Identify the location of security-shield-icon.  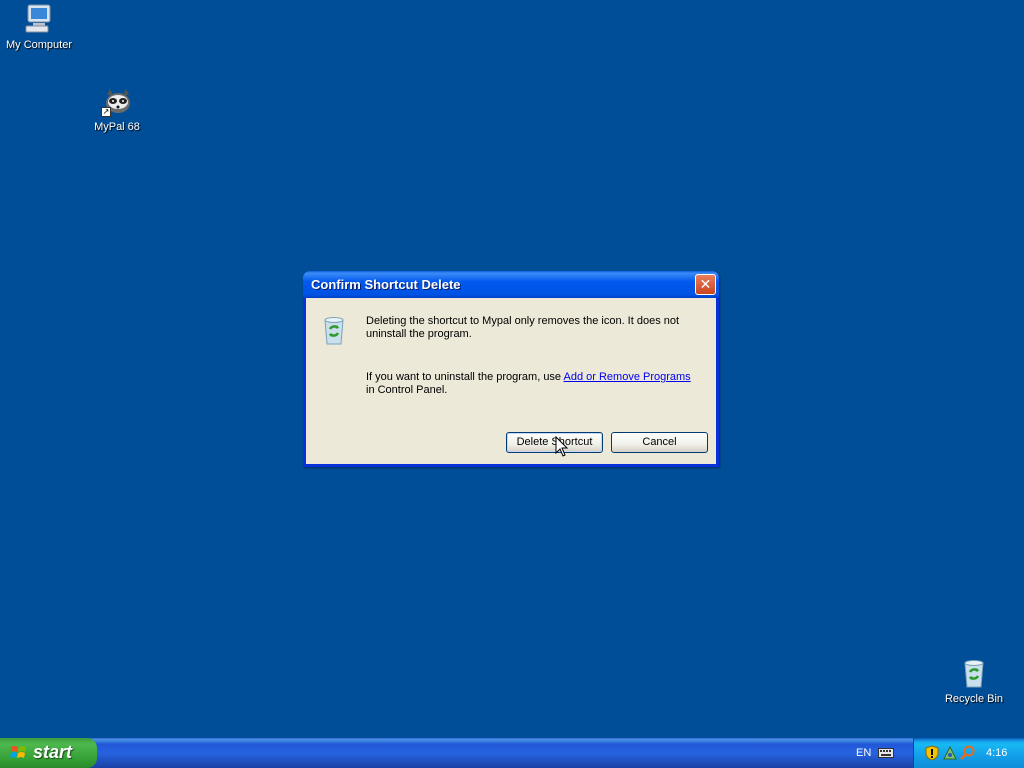
(932, 753).